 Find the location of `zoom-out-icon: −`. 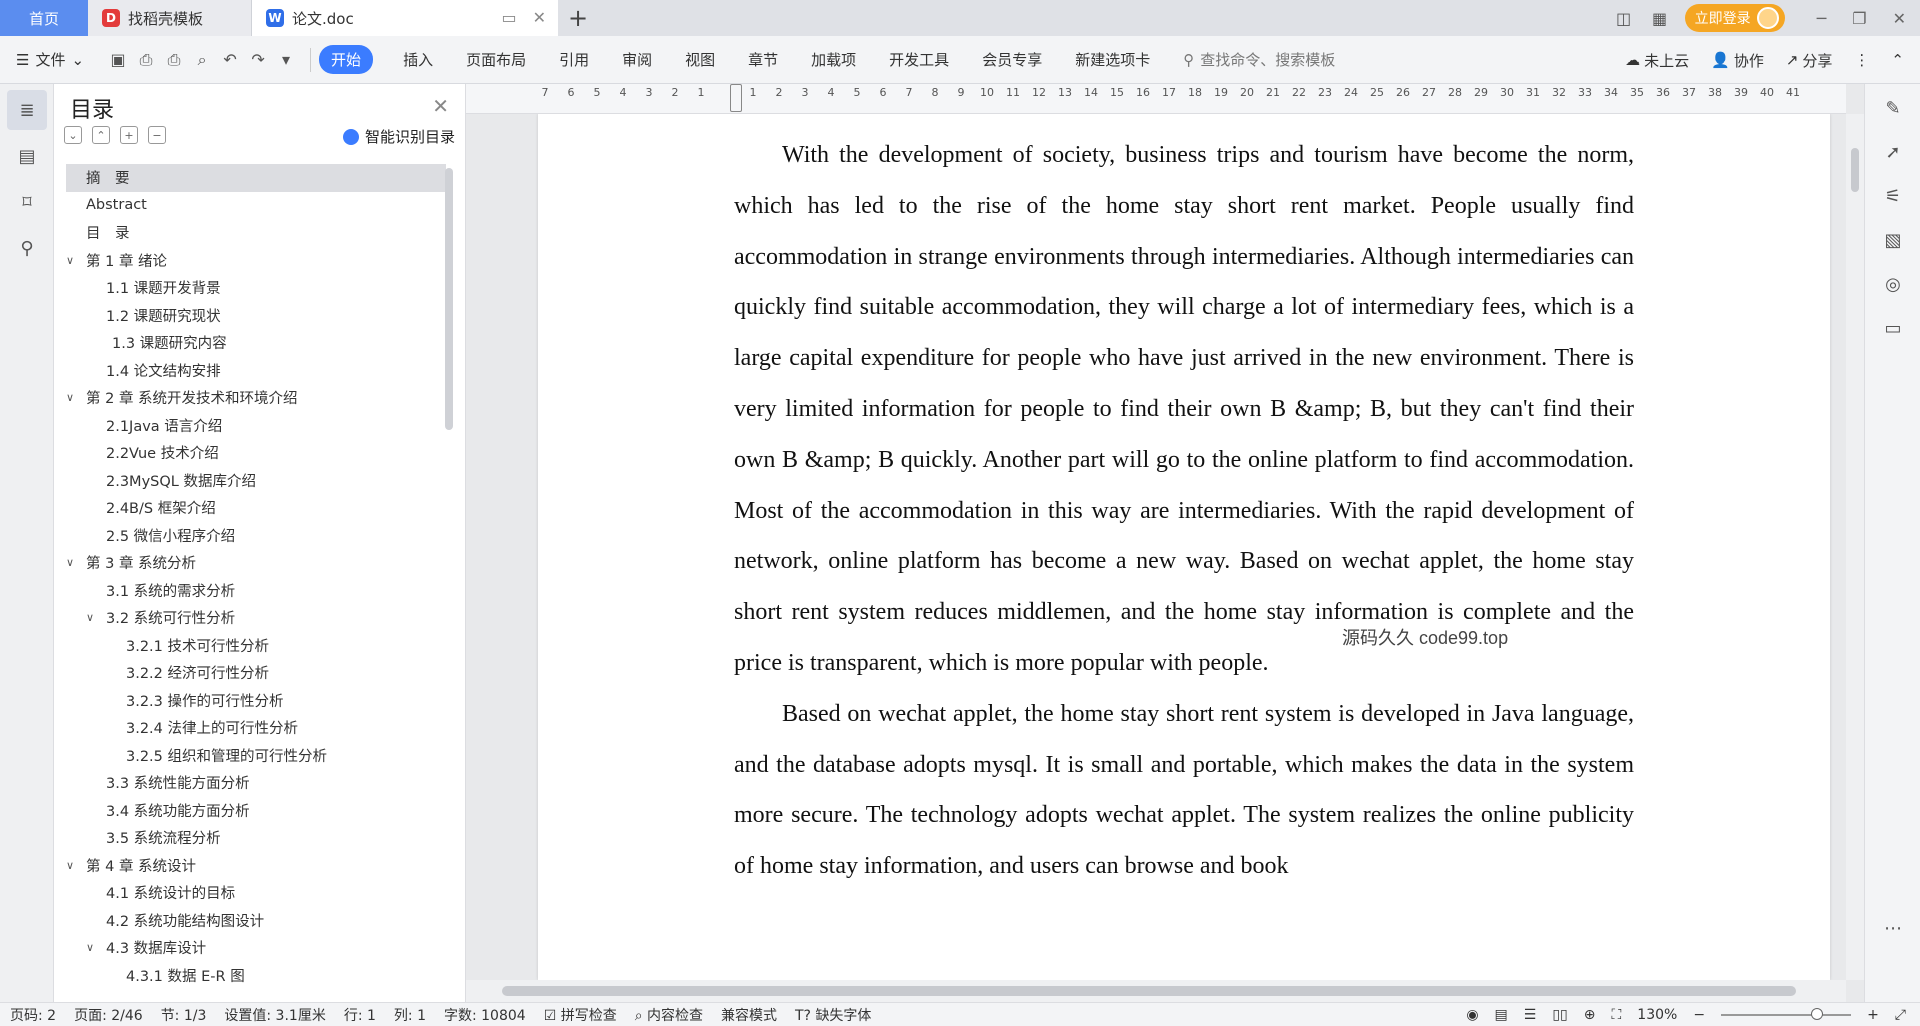

zoom-out-icon: − is located at coordinates (1699, 1015).